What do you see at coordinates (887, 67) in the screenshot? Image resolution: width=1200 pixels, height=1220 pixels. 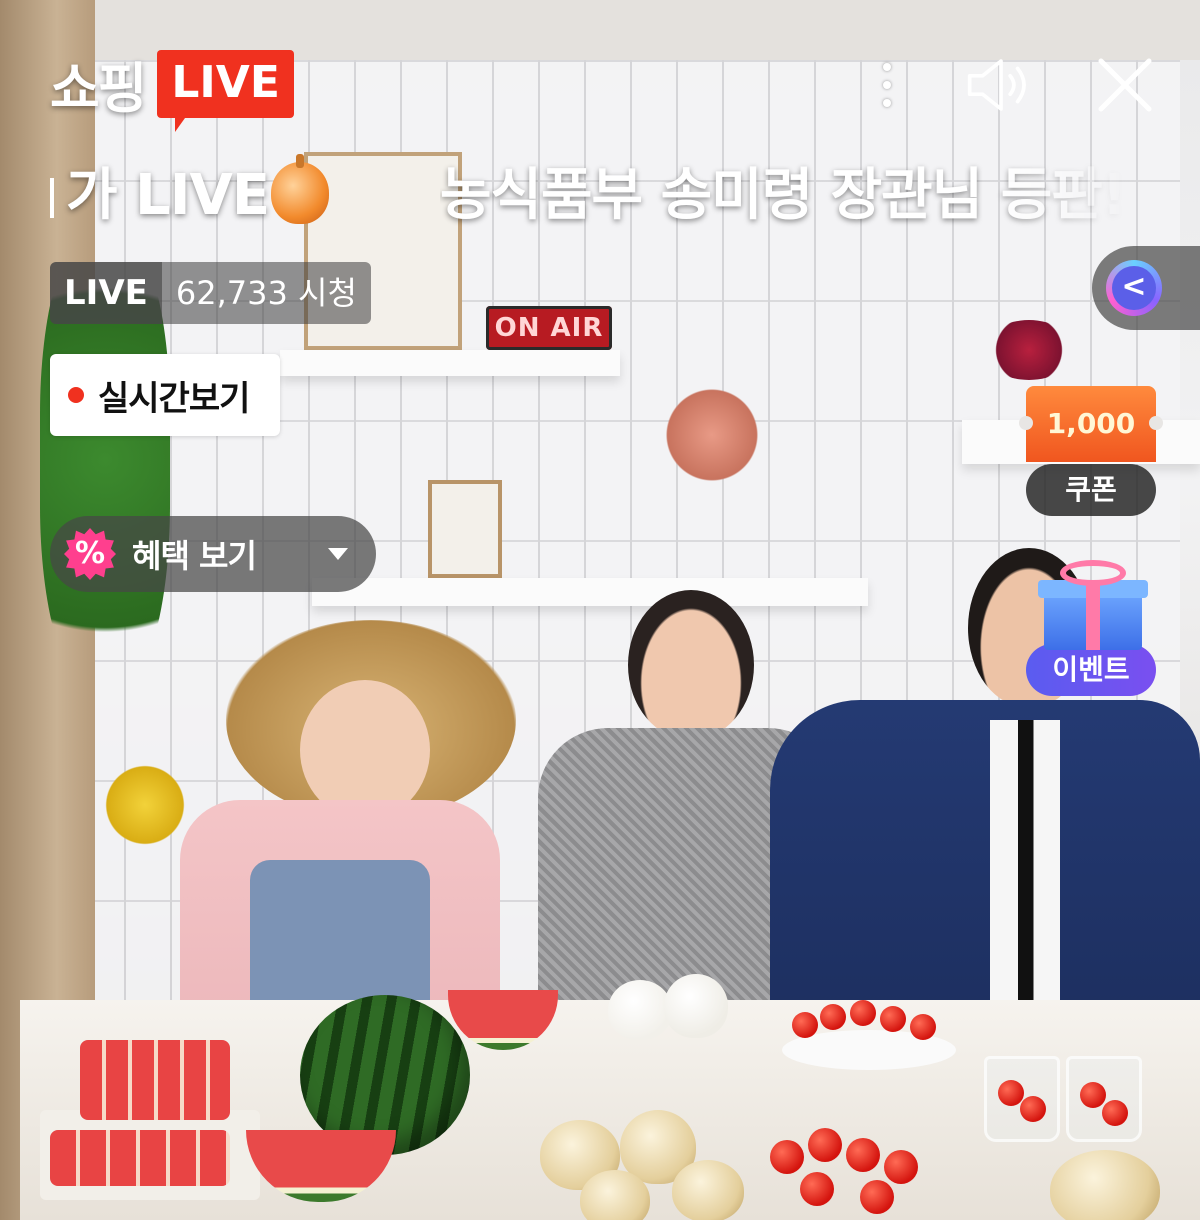 I see `more-vertical-icon` at bounding box center [887, 67].